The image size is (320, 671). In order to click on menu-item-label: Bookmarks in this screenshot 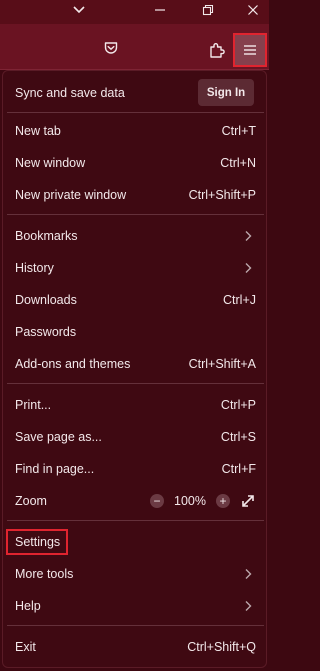, I will do `click(46, 236)`.